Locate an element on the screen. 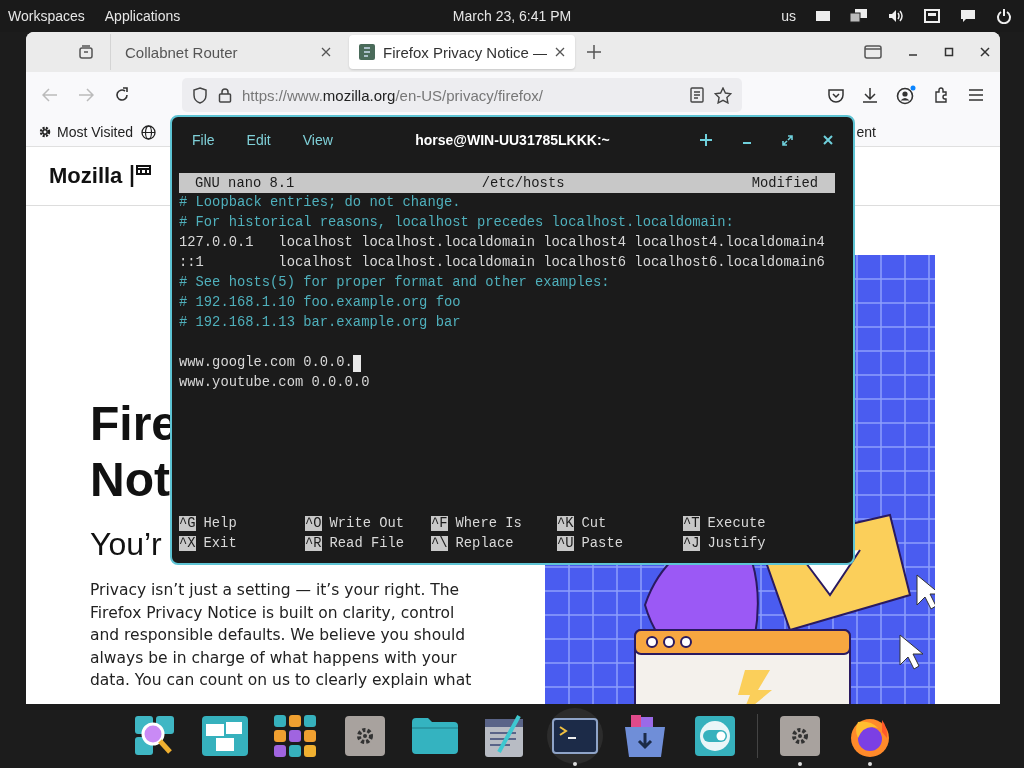 This screenshot has height=768, width=1024. nano-version: GNU nano 8.1 is located at coordinates (245, 183).